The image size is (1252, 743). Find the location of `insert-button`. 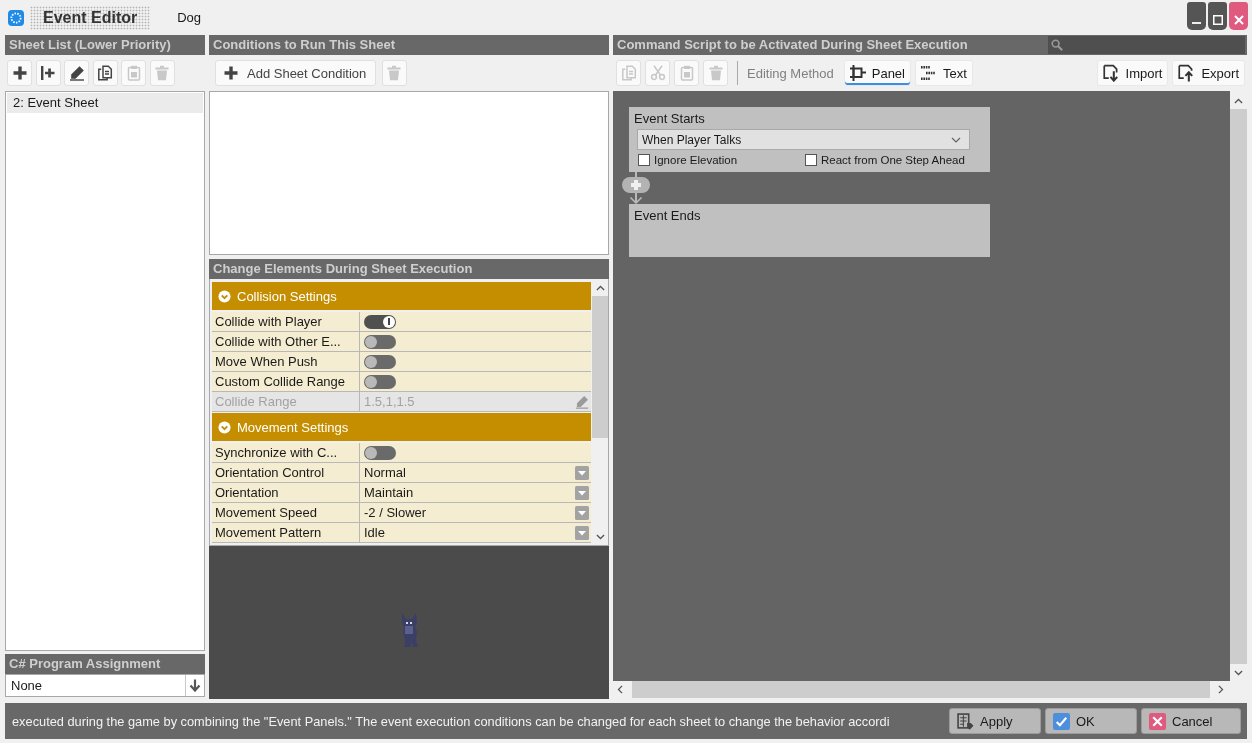

insert-button is located at coordinates (48, 73).